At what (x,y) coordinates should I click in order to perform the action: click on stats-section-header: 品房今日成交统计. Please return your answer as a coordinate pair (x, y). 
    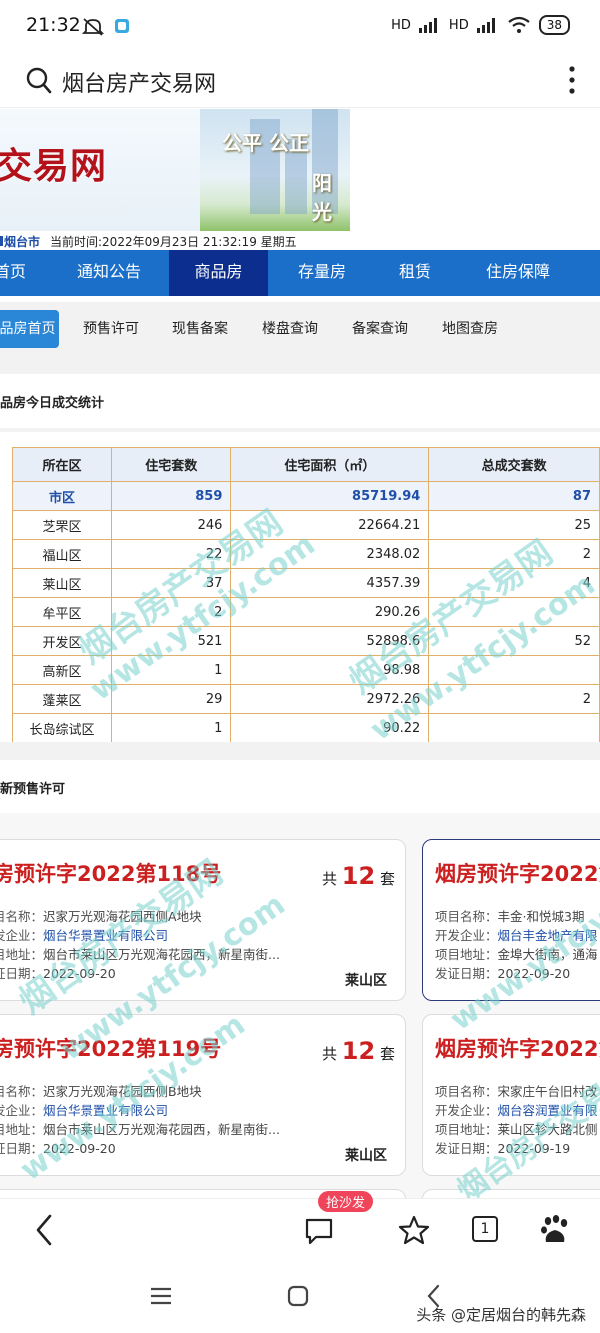
    Looking at the image, I should click on (300, 401).